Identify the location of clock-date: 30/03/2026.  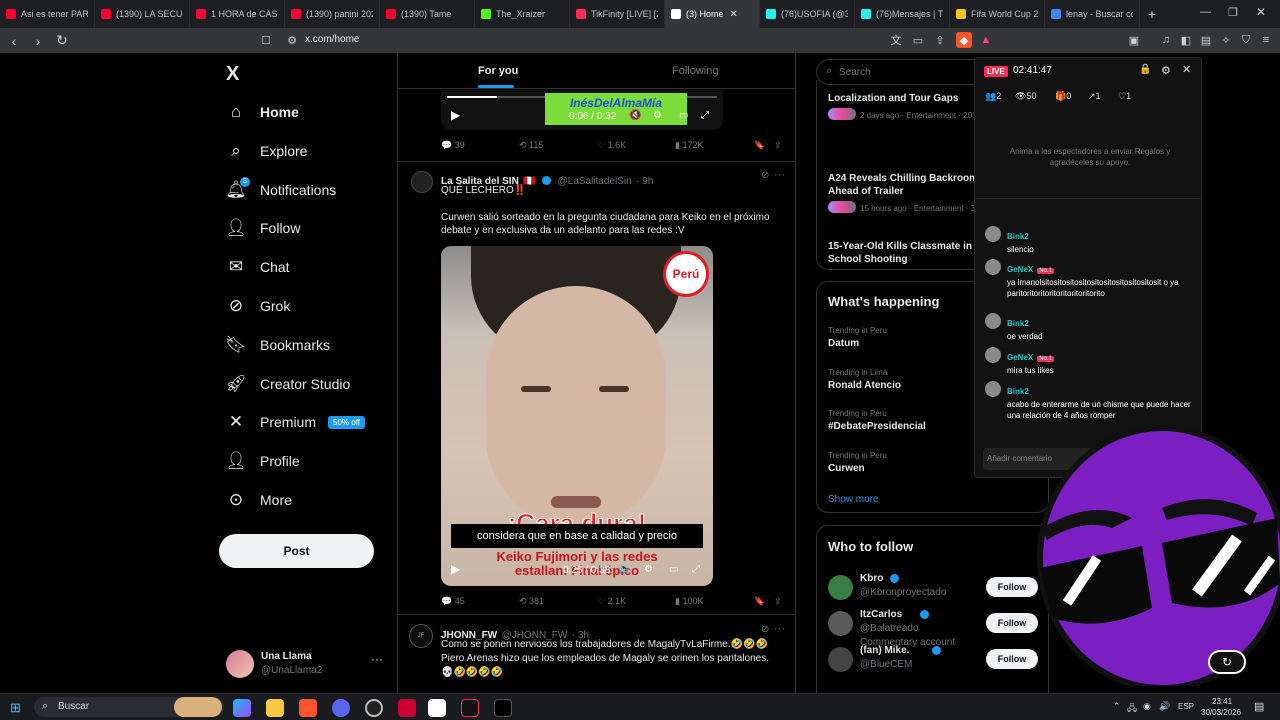
(1221, 712).